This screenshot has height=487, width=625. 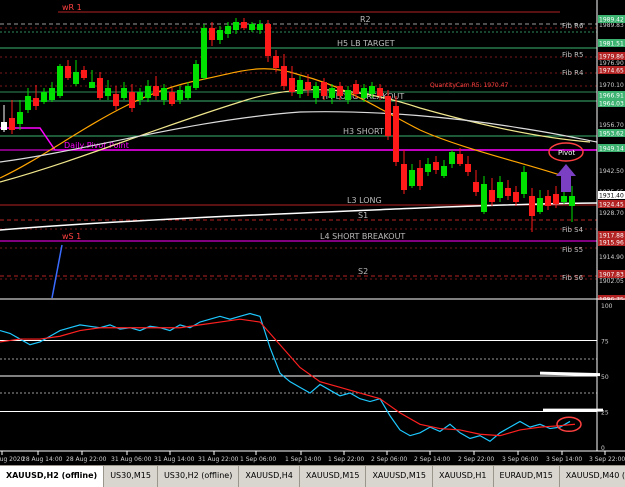 I want to click on time-tick-label: 31 Aug 14:00, so click(x=174, y=459).